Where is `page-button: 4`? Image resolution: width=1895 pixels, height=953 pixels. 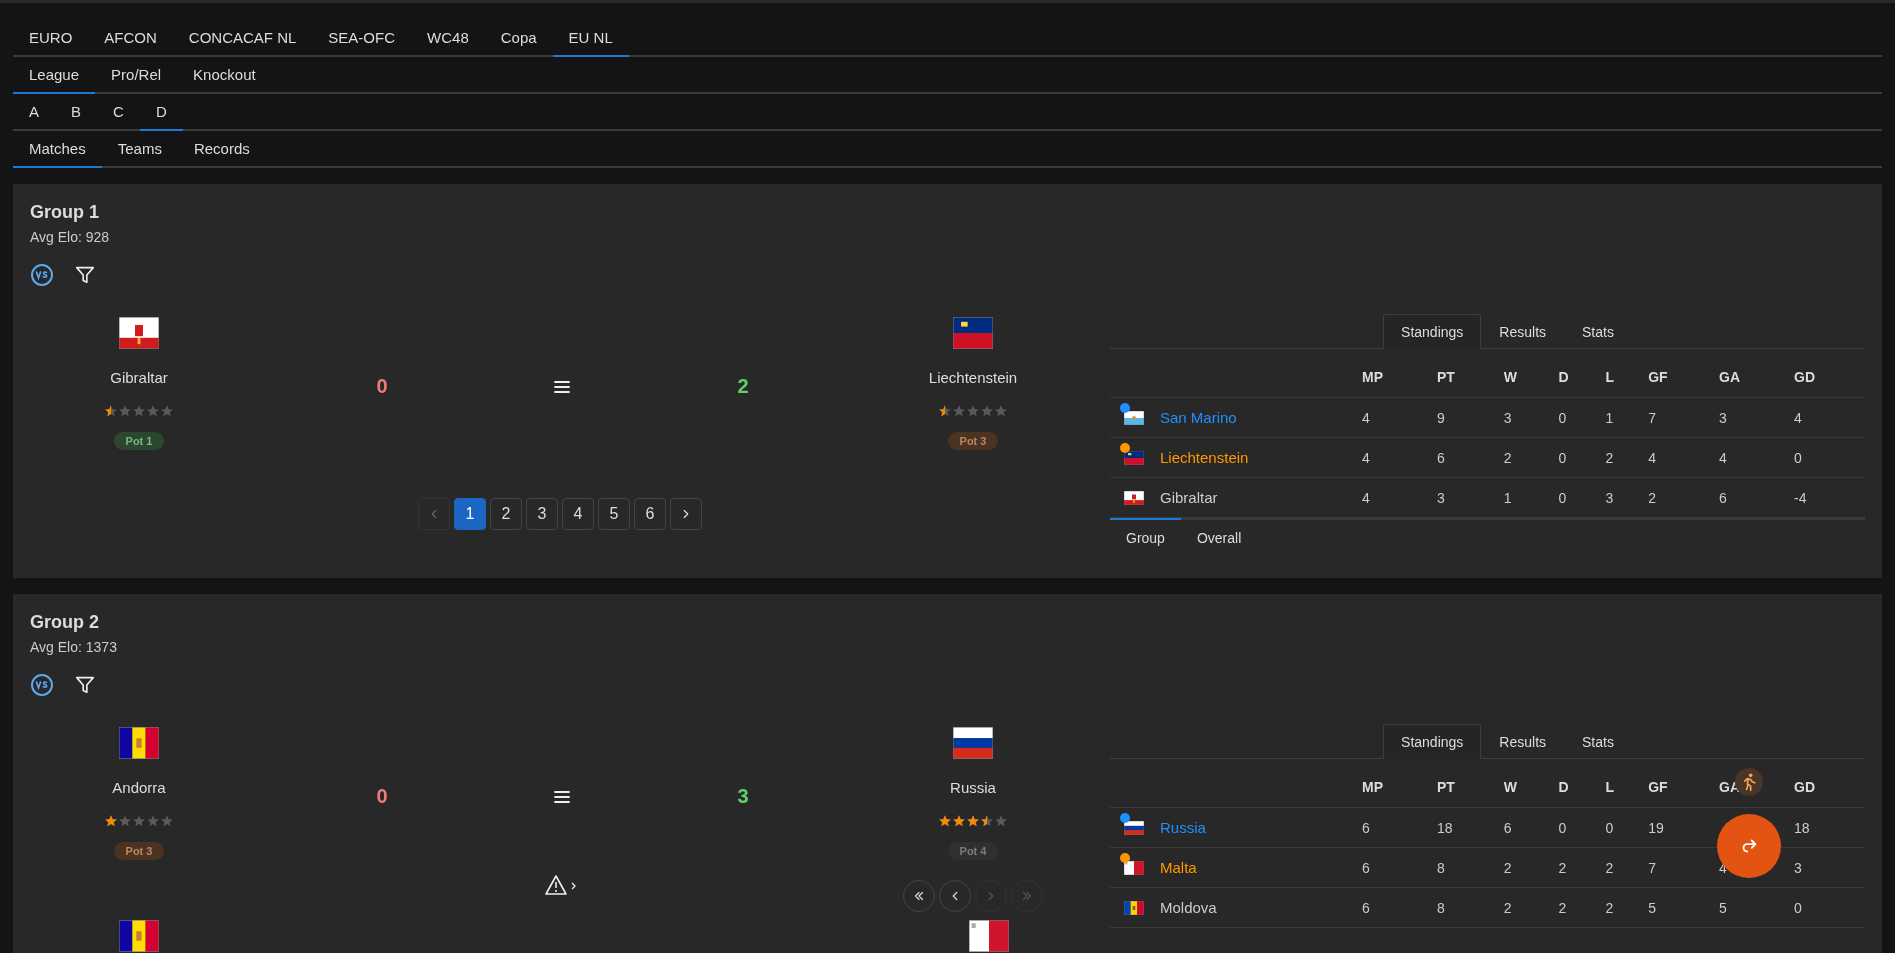
page-button: 4 is located at coordinates (578, 514).